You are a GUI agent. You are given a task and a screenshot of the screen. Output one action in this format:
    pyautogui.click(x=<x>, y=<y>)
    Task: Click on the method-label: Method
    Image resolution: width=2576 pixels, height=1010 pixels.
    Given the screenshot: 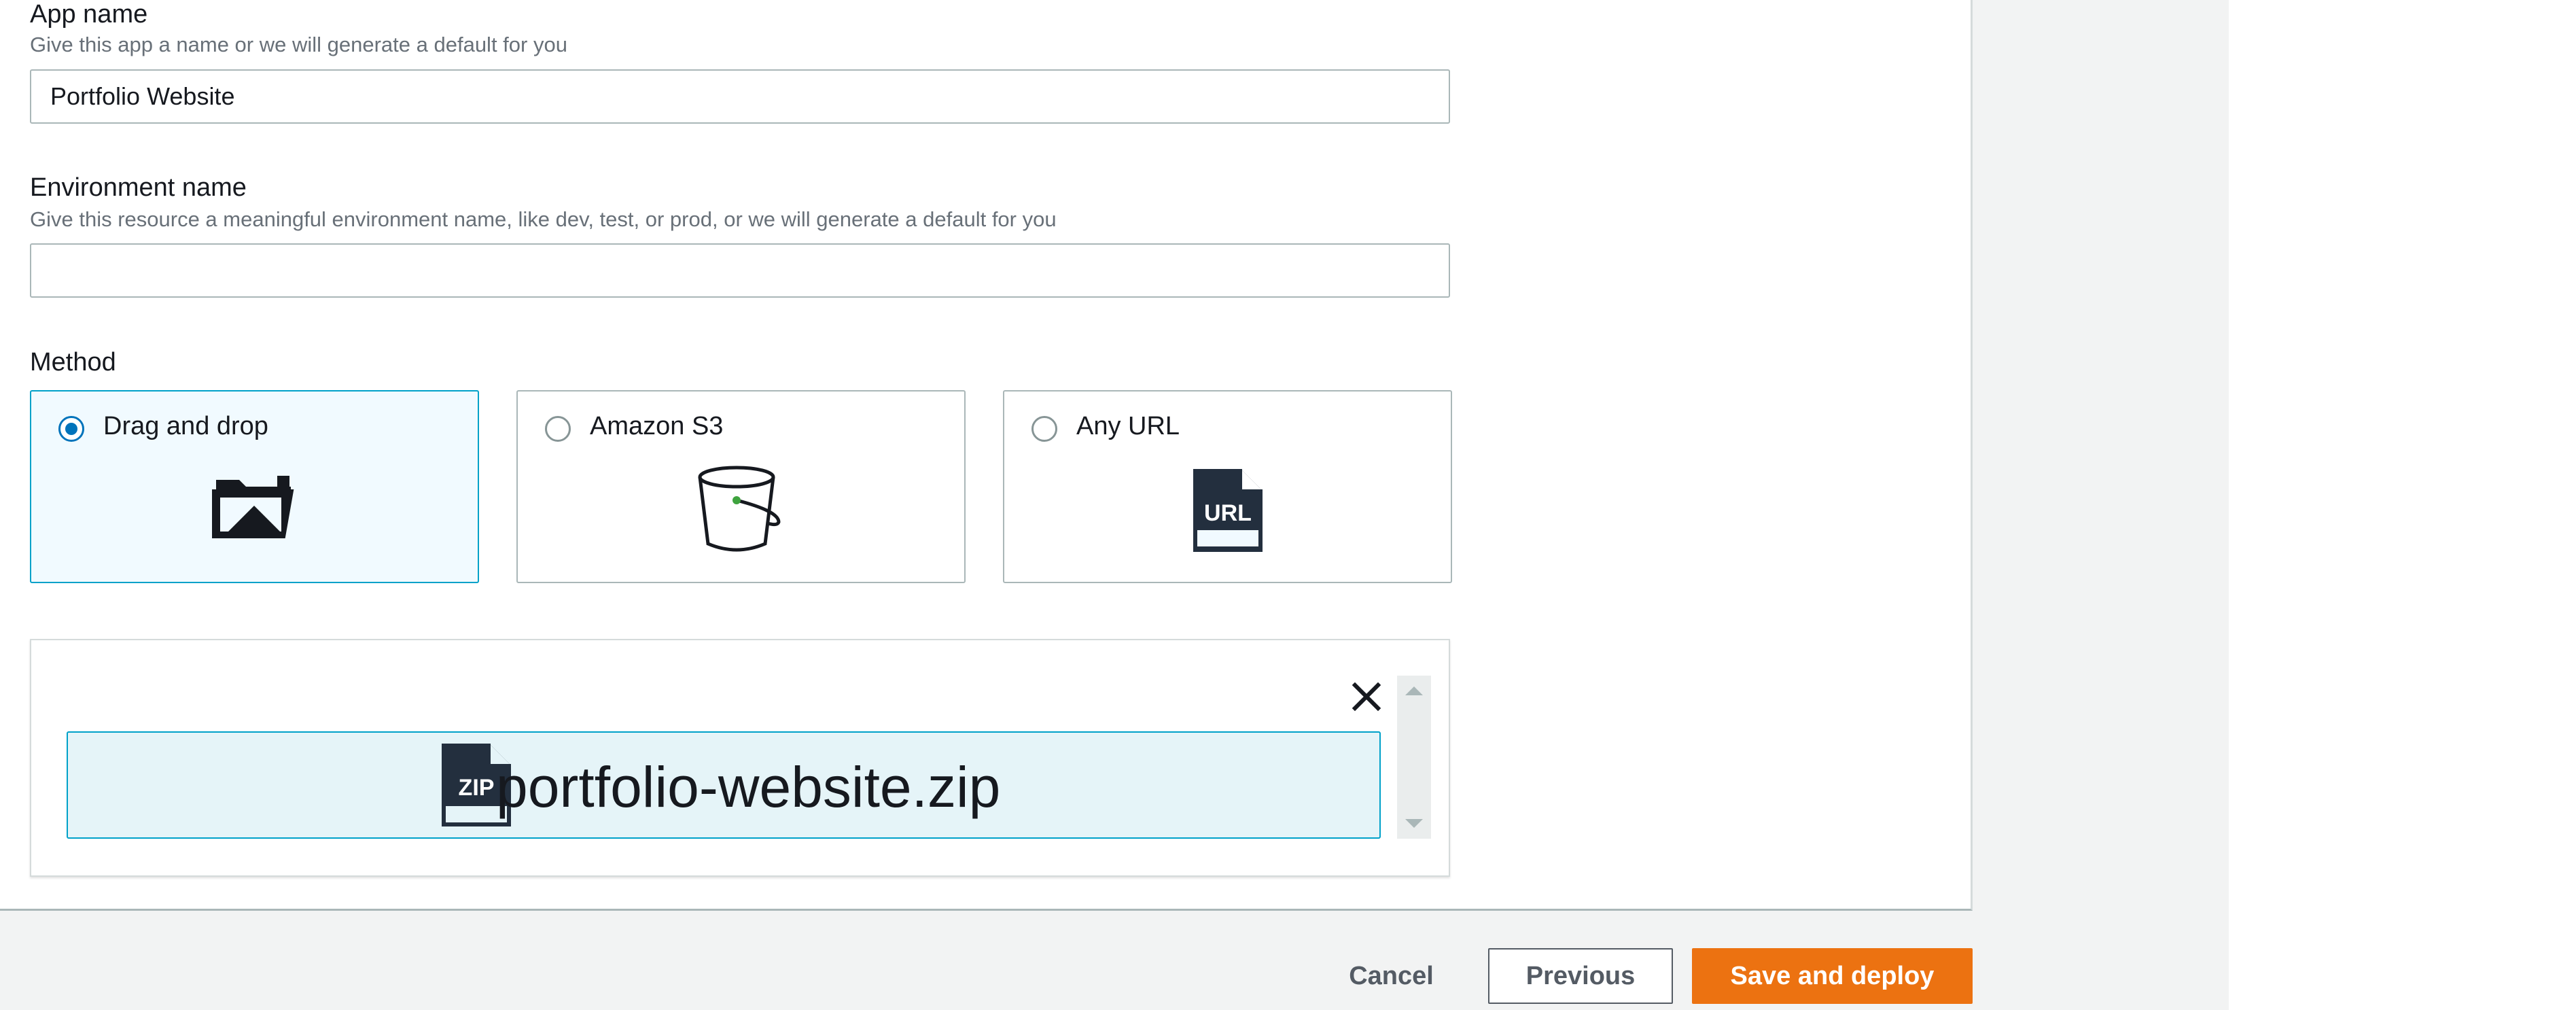 What is the action you would take?
    pyautogui.click(x=73, y=362)
    